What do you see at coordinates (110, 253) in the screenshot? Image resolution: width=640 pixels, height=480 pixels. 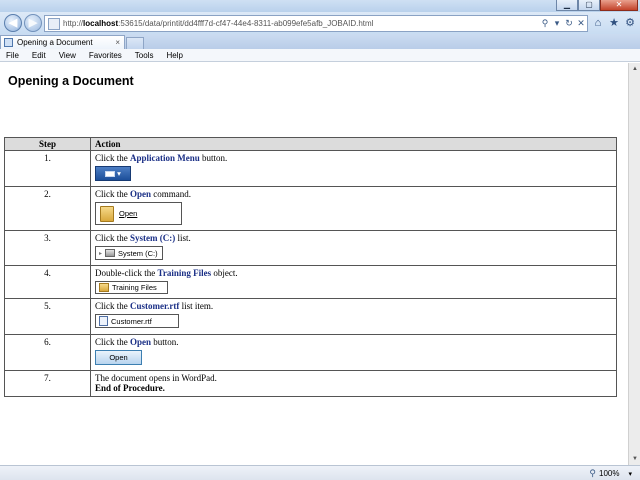 I see `drive-icon` at bounding box center [110, 253].